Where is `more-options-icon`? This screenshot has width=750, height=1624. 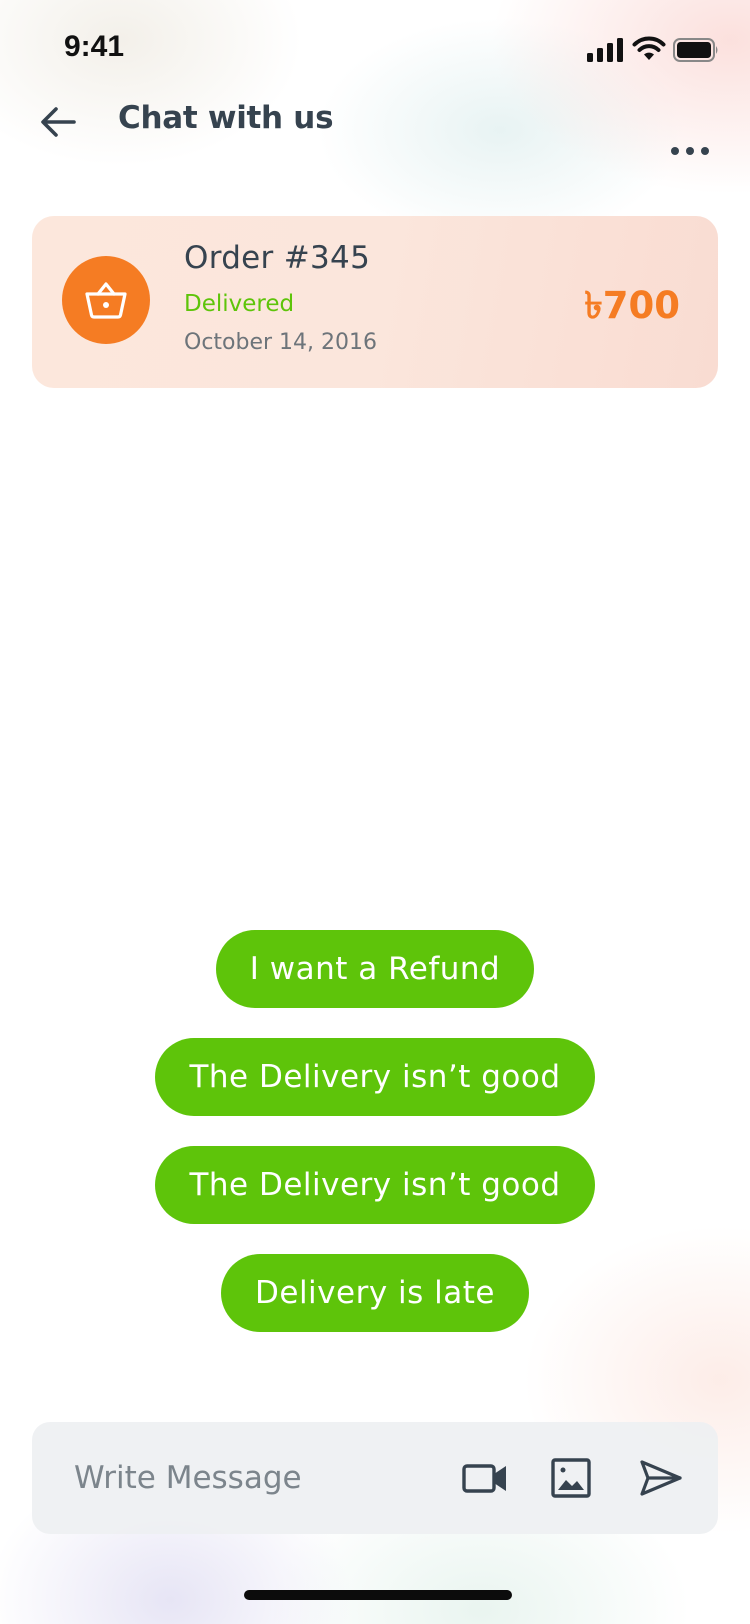
more-options-icon is located at coordinates (690, 151).